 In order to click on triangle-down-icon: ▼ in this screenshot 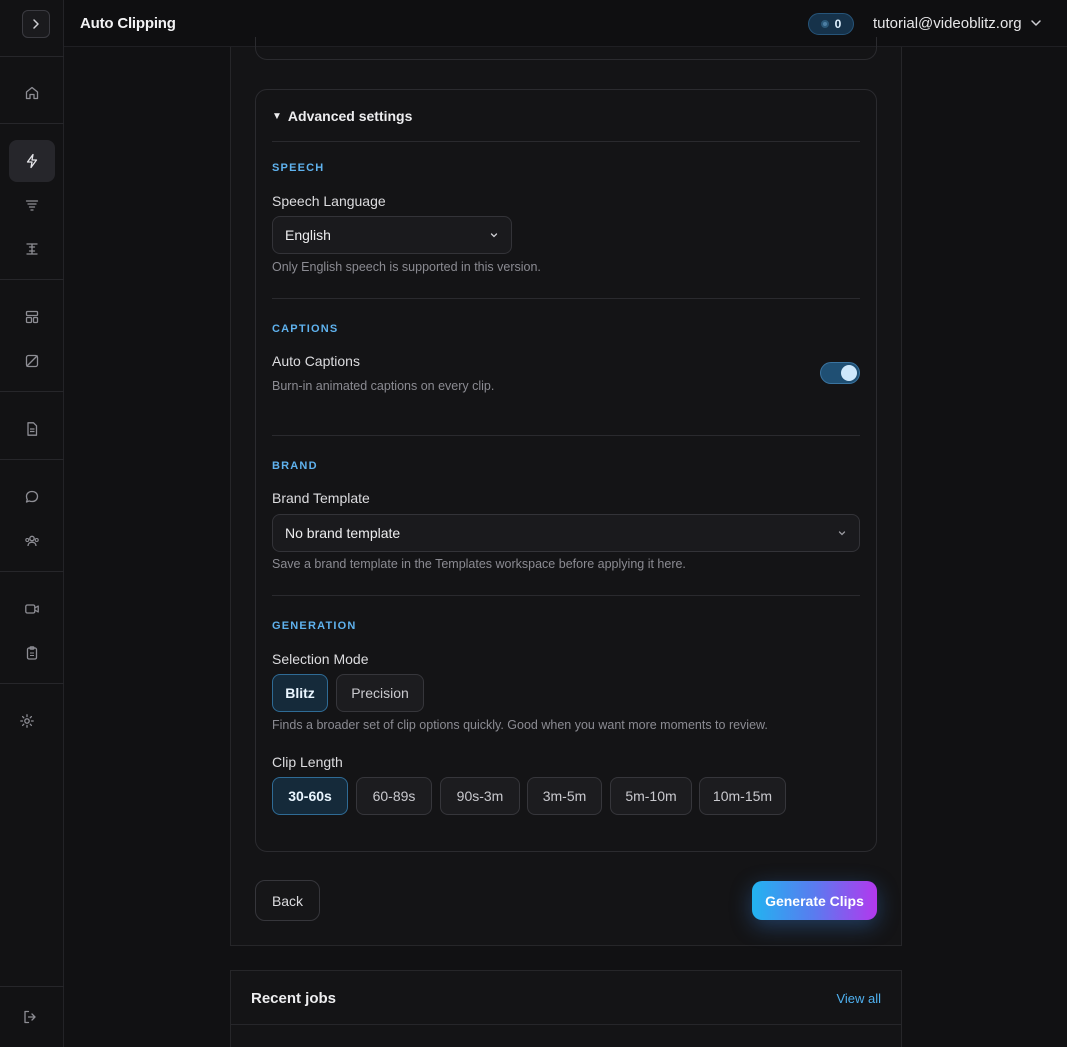, I will do `click(277, 116)`.